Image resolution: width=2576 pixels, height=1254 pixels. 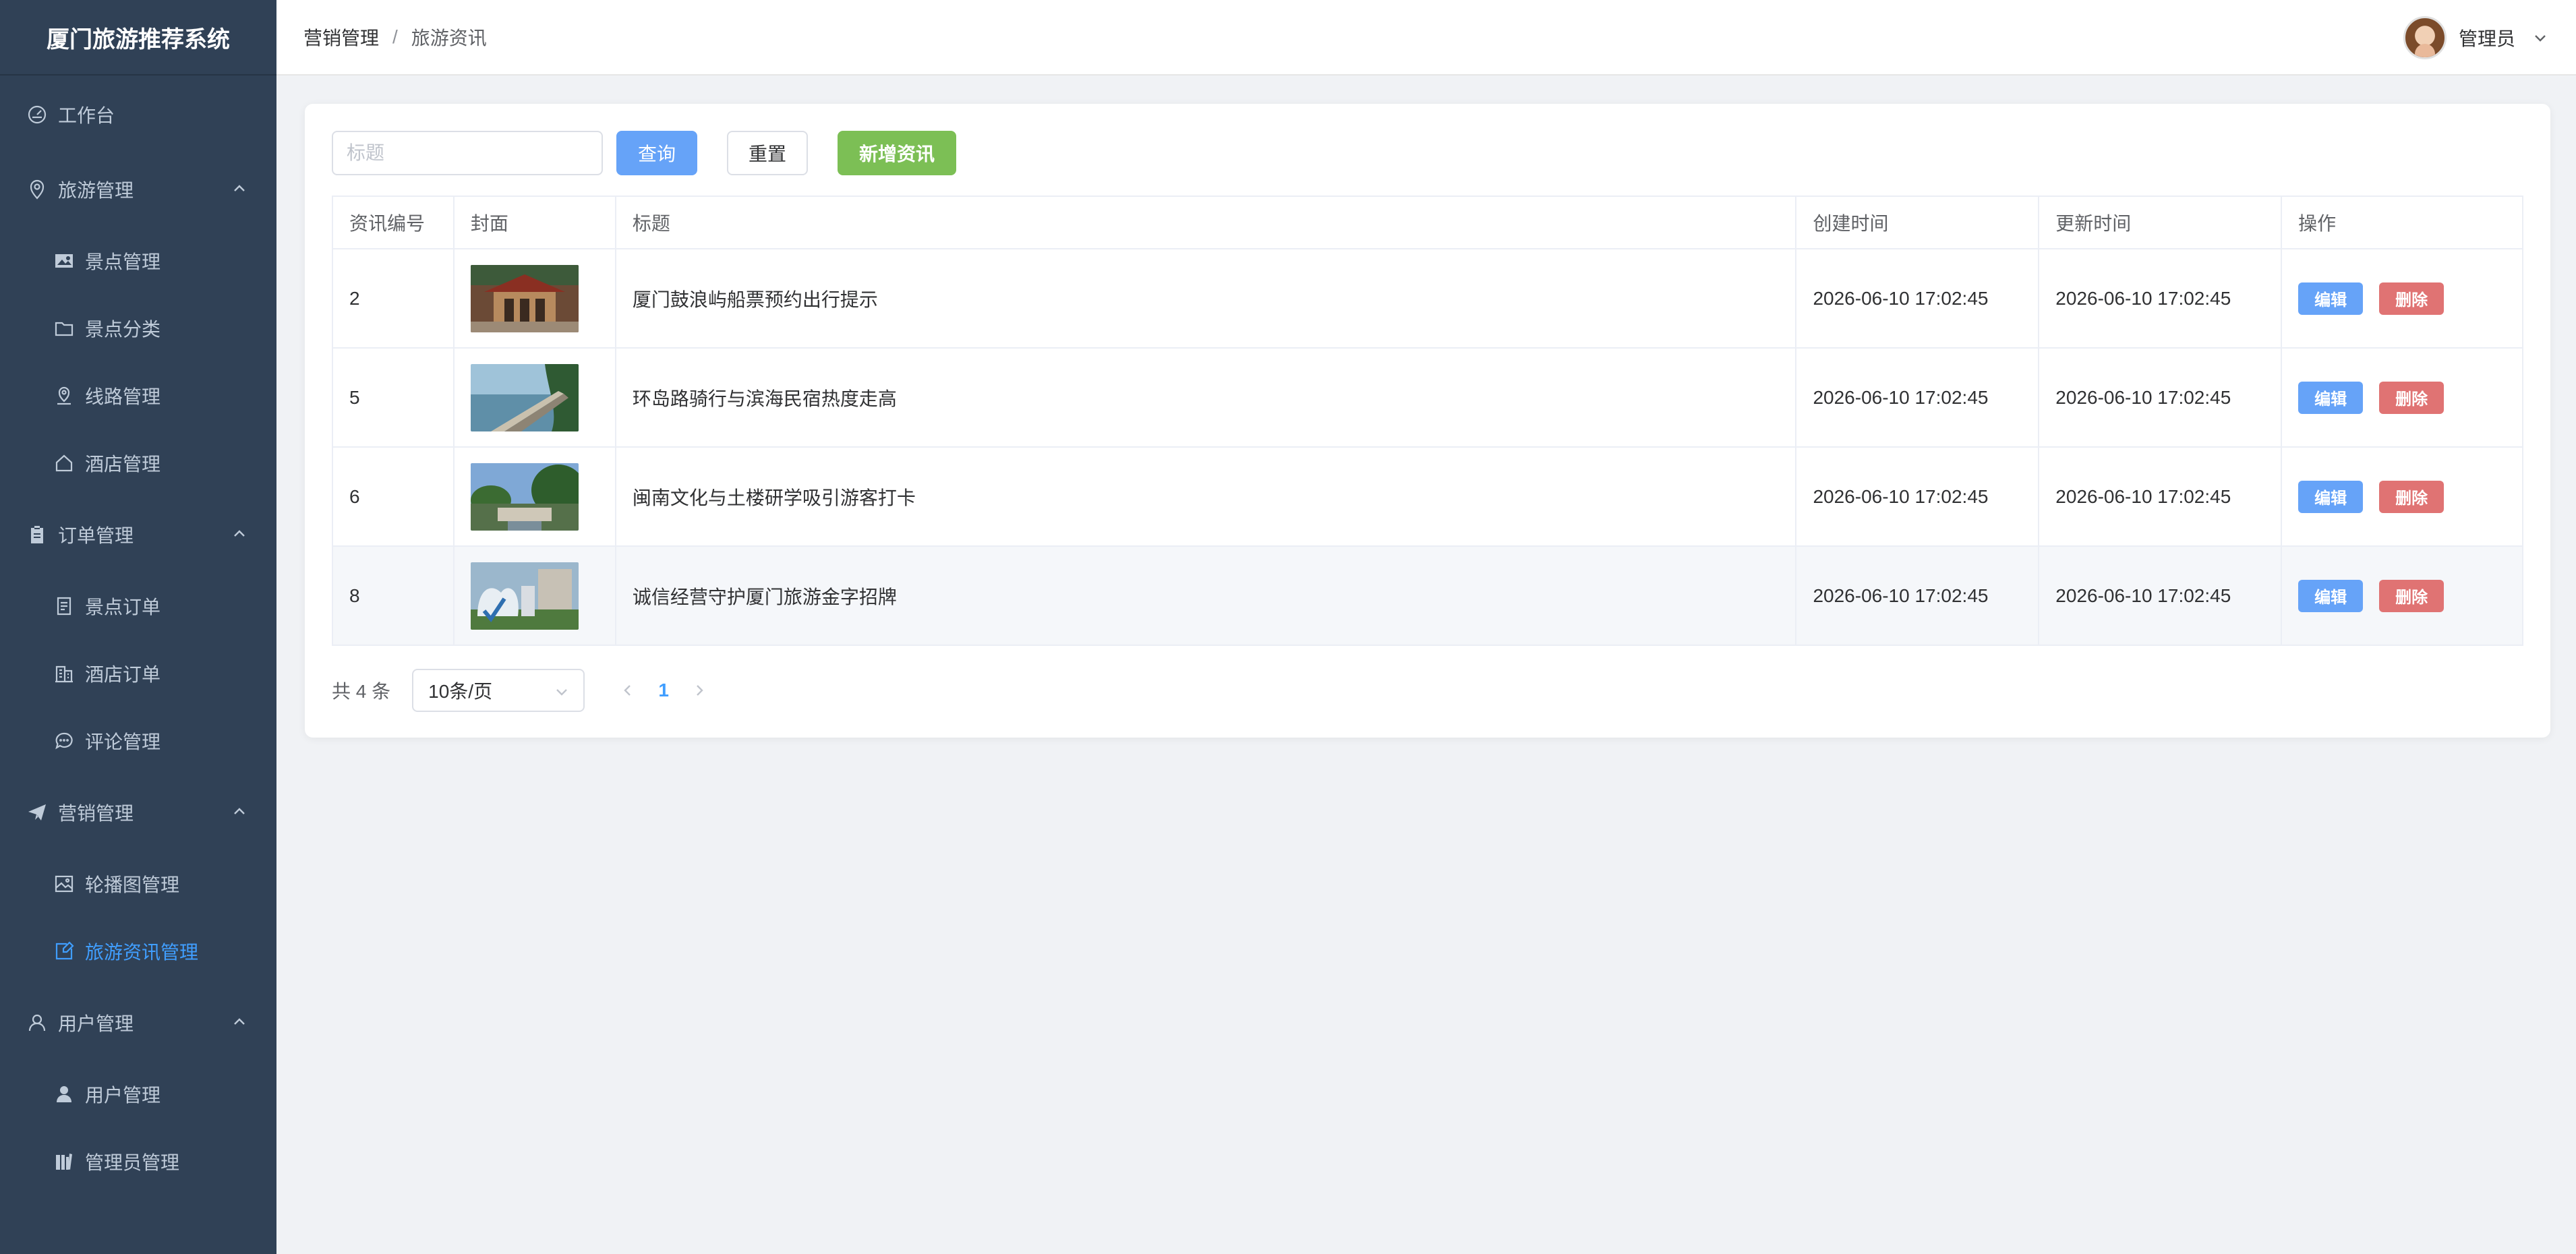 What do you see at coordinates (96, 1023) in the screenshot?
I see `sidebar-item-label: 用户管理` at bounding box center [96, 1023].